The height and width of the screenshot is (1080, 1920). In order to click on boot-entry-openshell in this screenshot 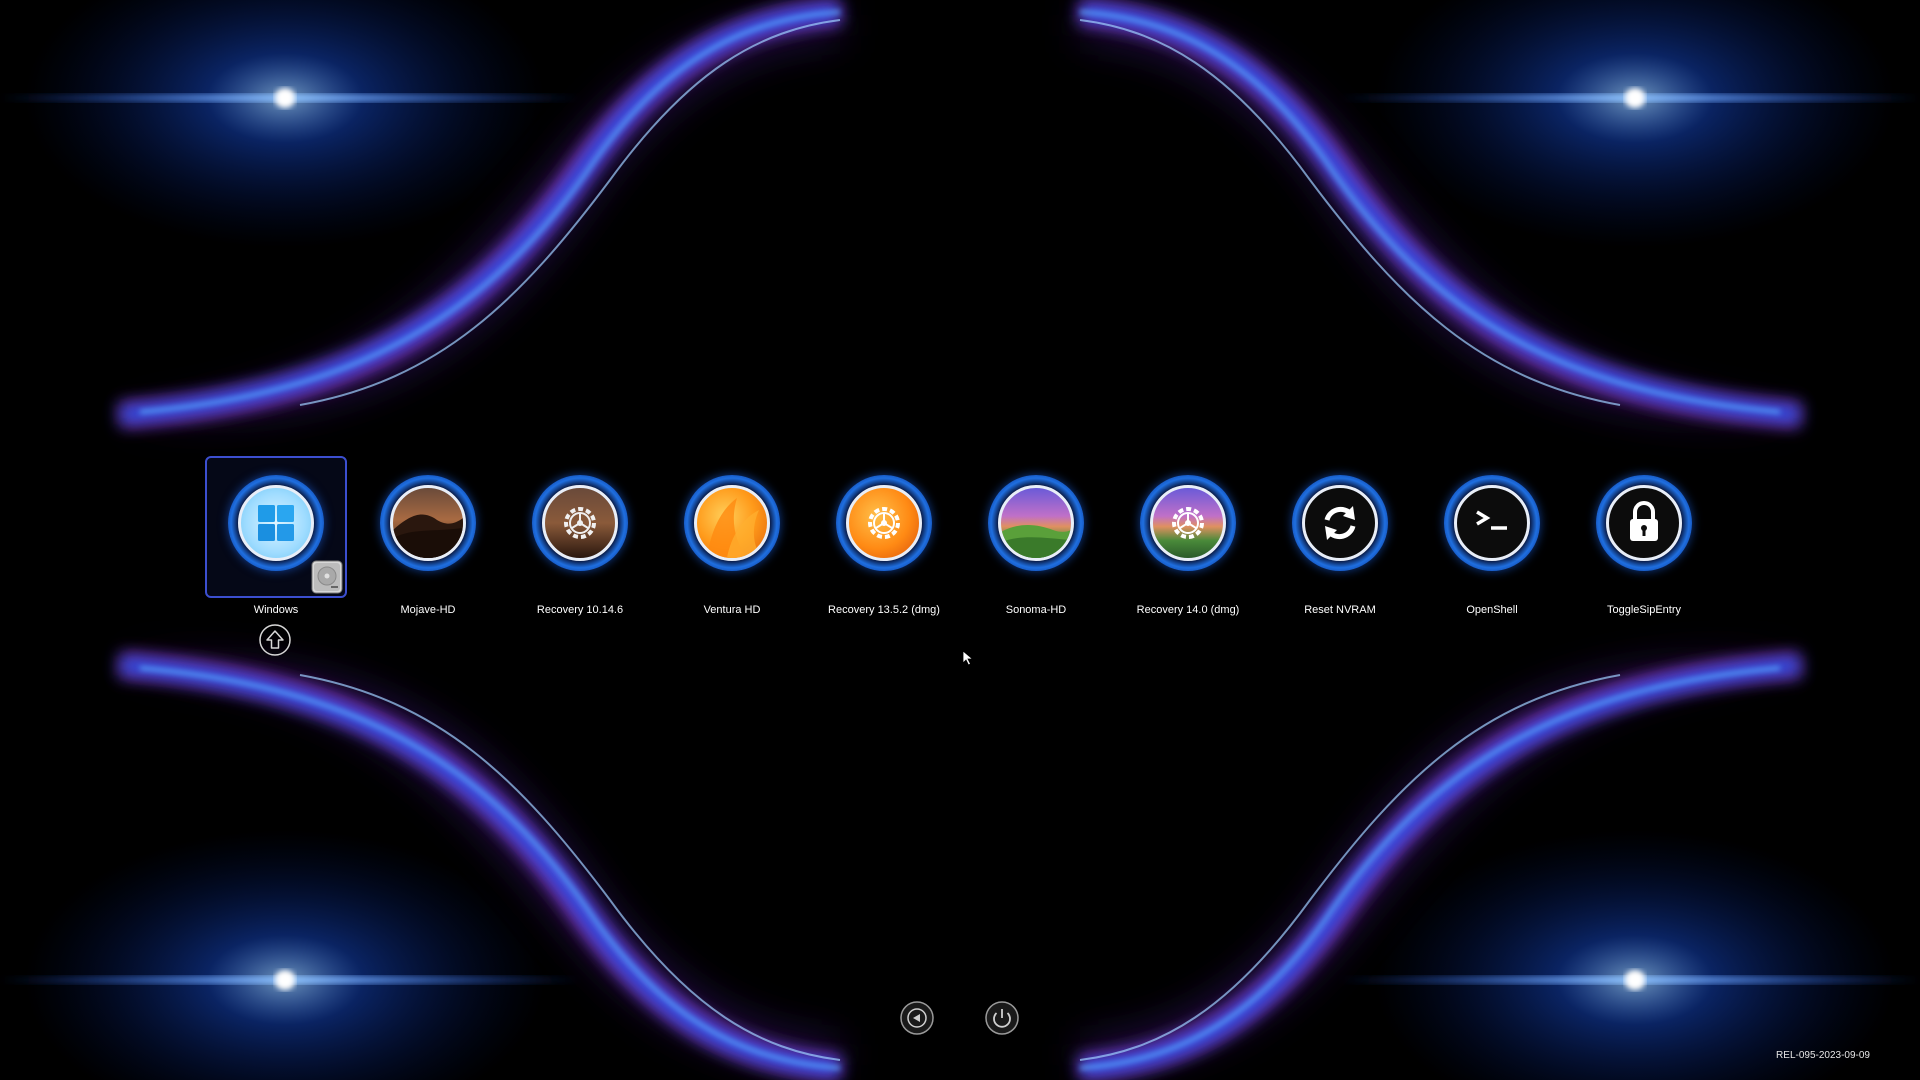, I will do `click(1492, 527)`.